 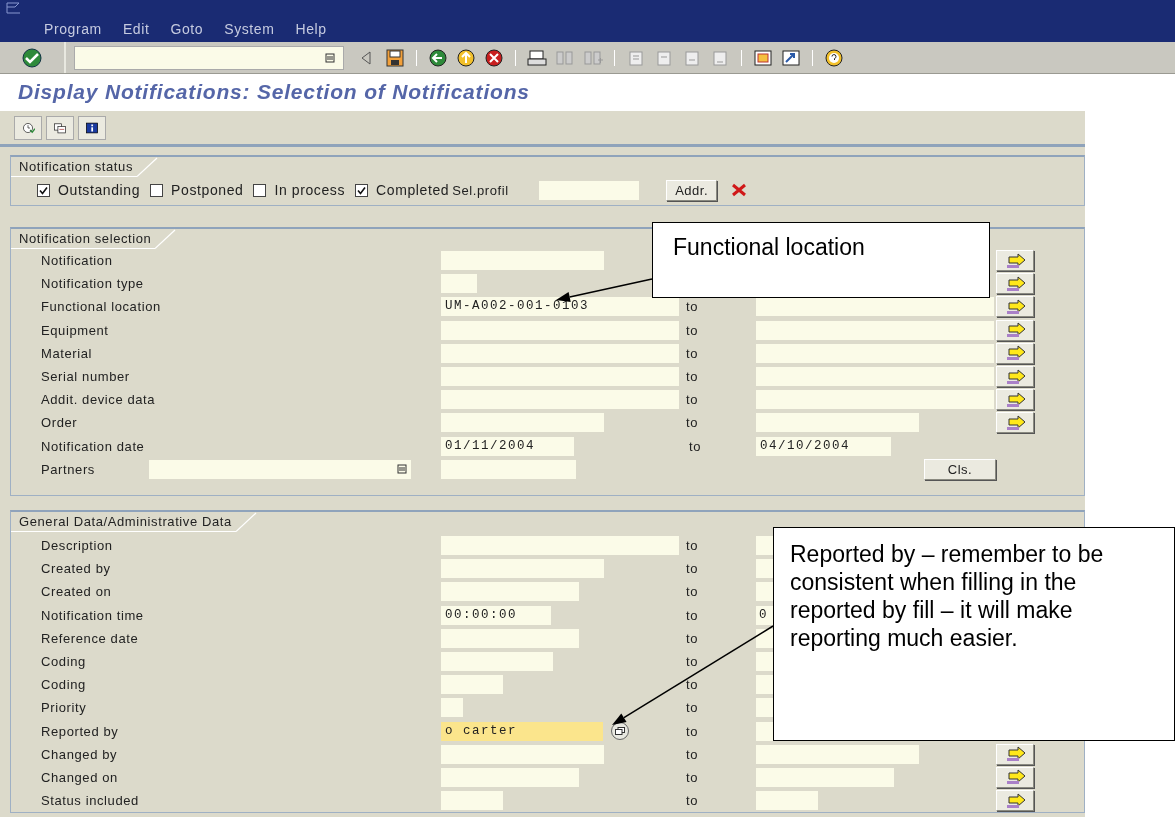 I want to click on field-label: Functional location, so click(x=101, y=307).